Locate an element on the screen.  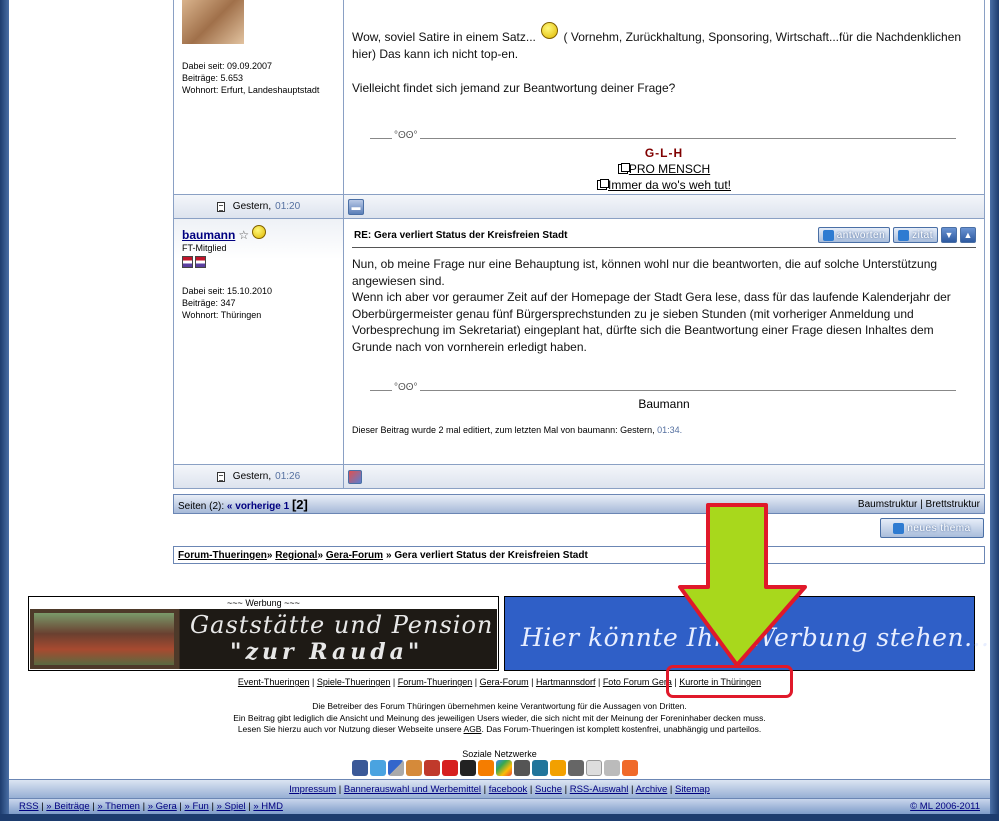
nav-themen: » Themen is located at coordinates (118, 806).